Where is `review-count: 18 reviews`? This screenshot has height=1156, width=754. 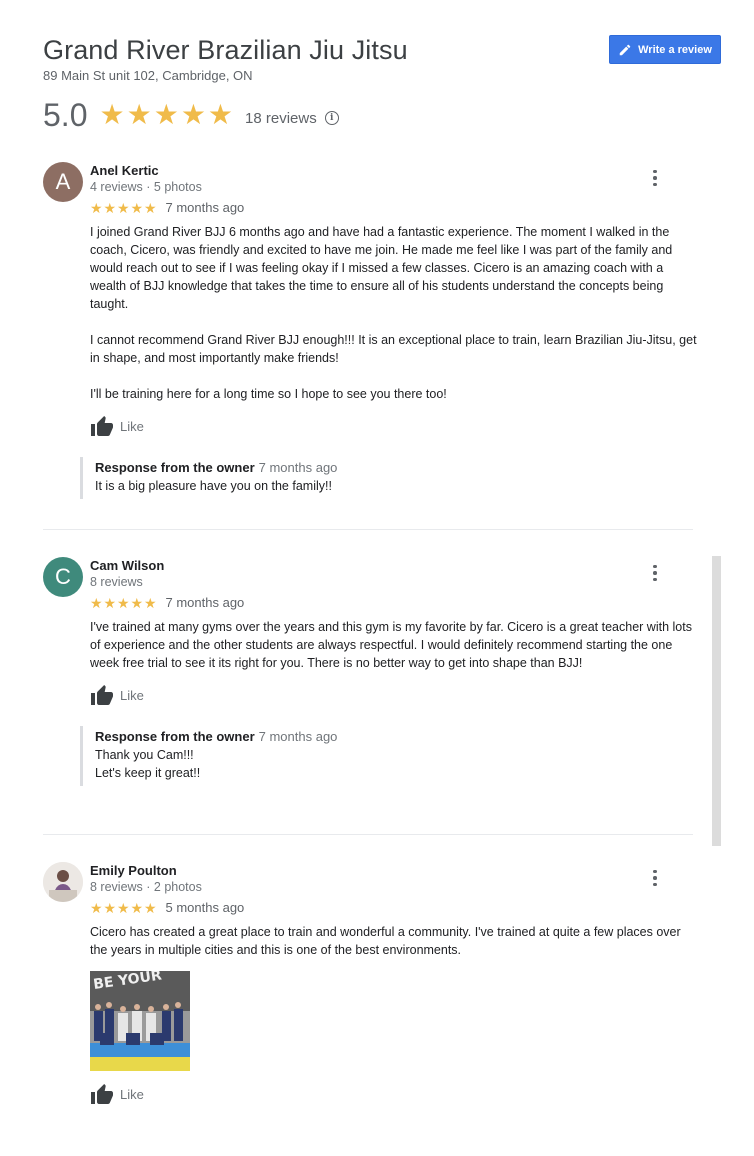
review-count: 18 reviews is located at coordinates (281, 118).